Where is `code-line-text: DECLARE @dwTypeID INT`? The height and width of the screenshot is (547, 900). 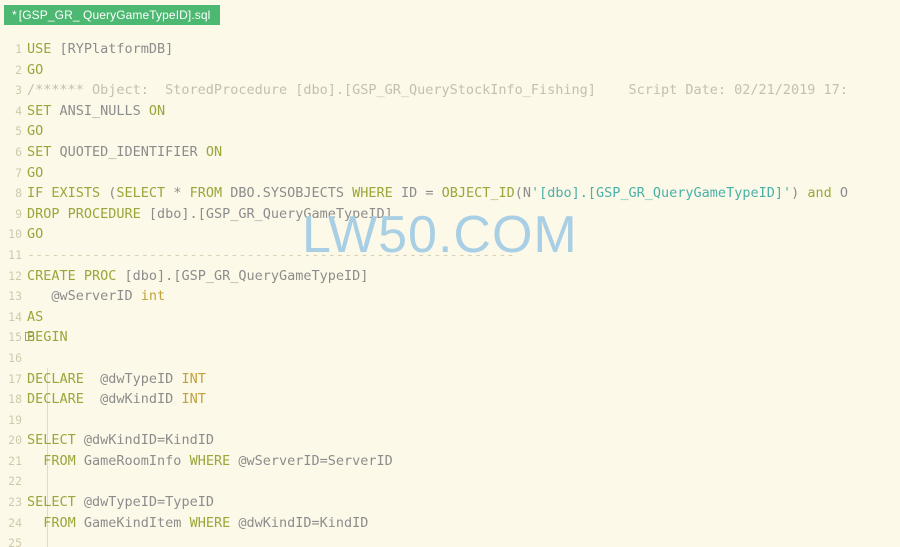
code-line-text: DECLARE @dwTypeID INT is located at coordinates (116, 379).